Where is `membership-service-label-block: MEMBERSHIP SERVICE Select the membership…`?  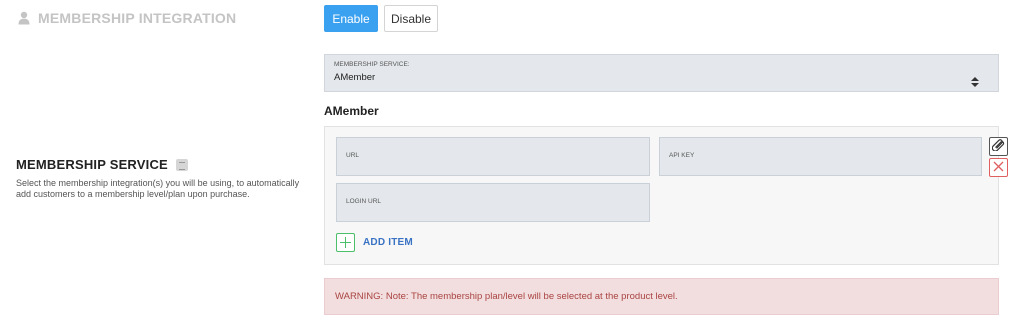
membership-service-label-block: MEMBERSHIP SERVICE Select the membership… is located at coordinates (161, 178).